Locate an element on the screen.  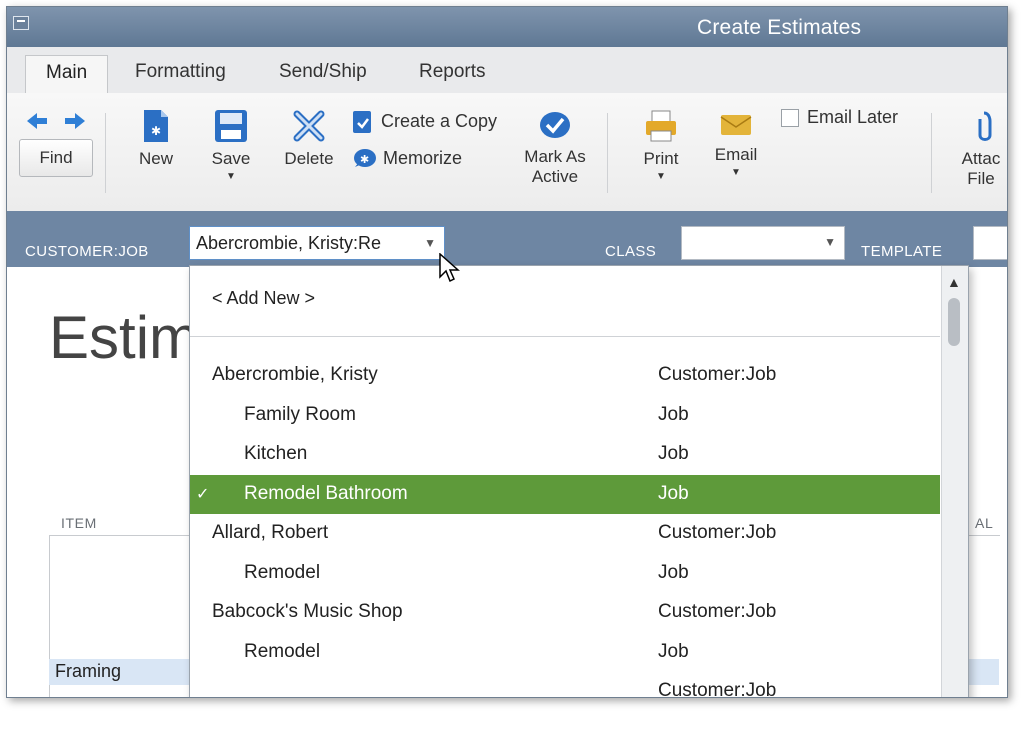
list-item: Allard, Robert Customer:Job is located at coordinates (565, 534).